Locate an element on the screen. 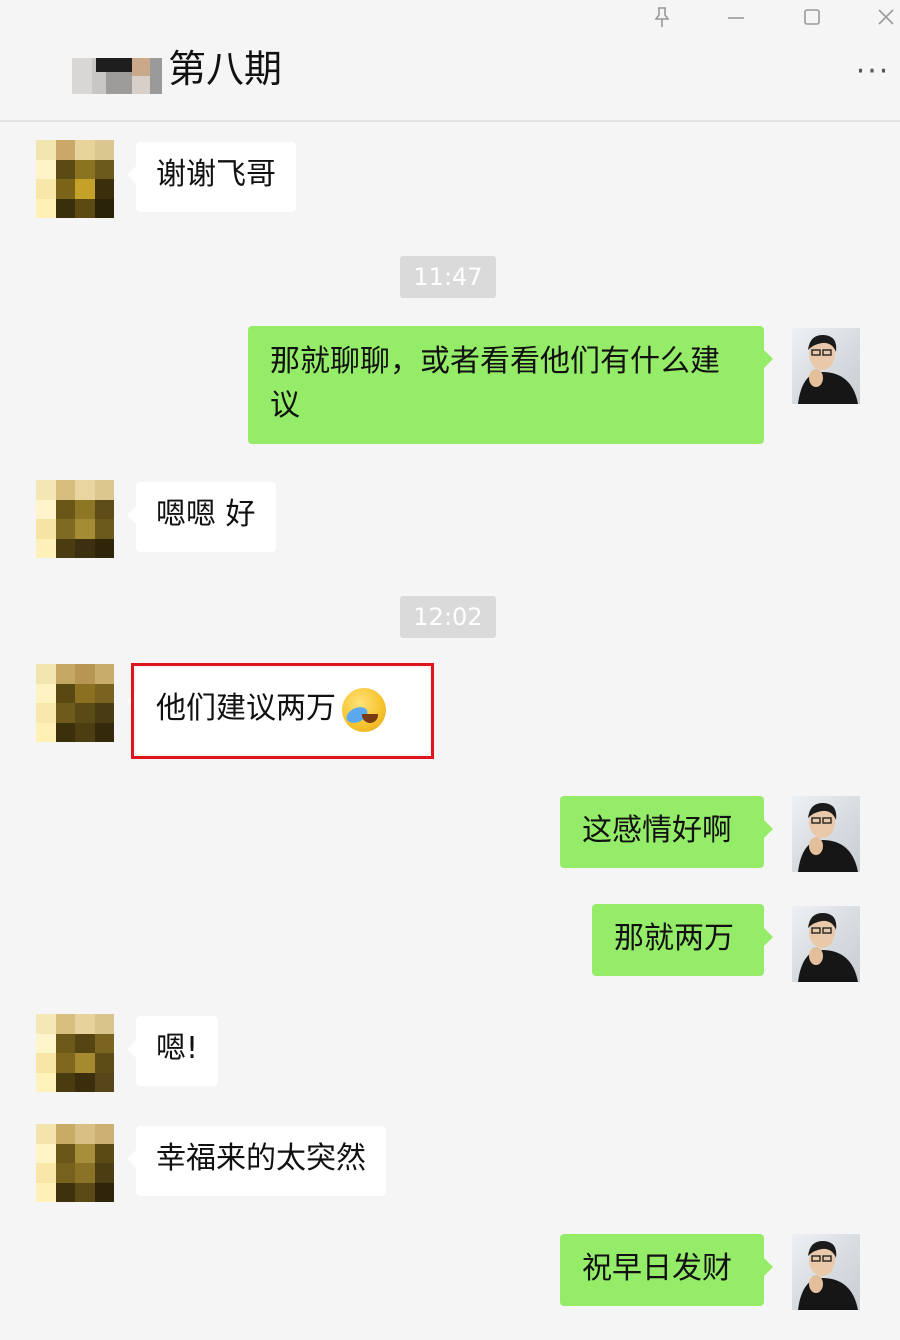 This screenshot has width=900, height=1340. more-options-button: ··· is located at coordinates (873, 76).